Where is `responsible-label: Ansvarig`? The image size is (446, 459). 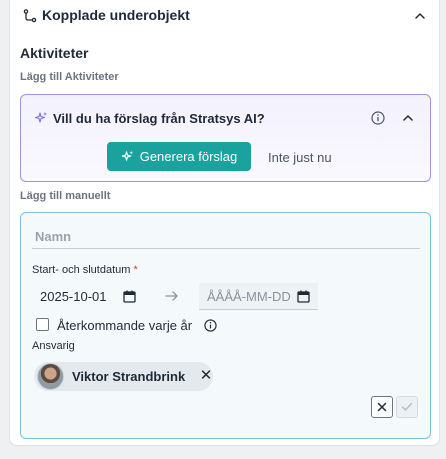 responsible-label: Ansvarig is located at coordinates (53, 346).